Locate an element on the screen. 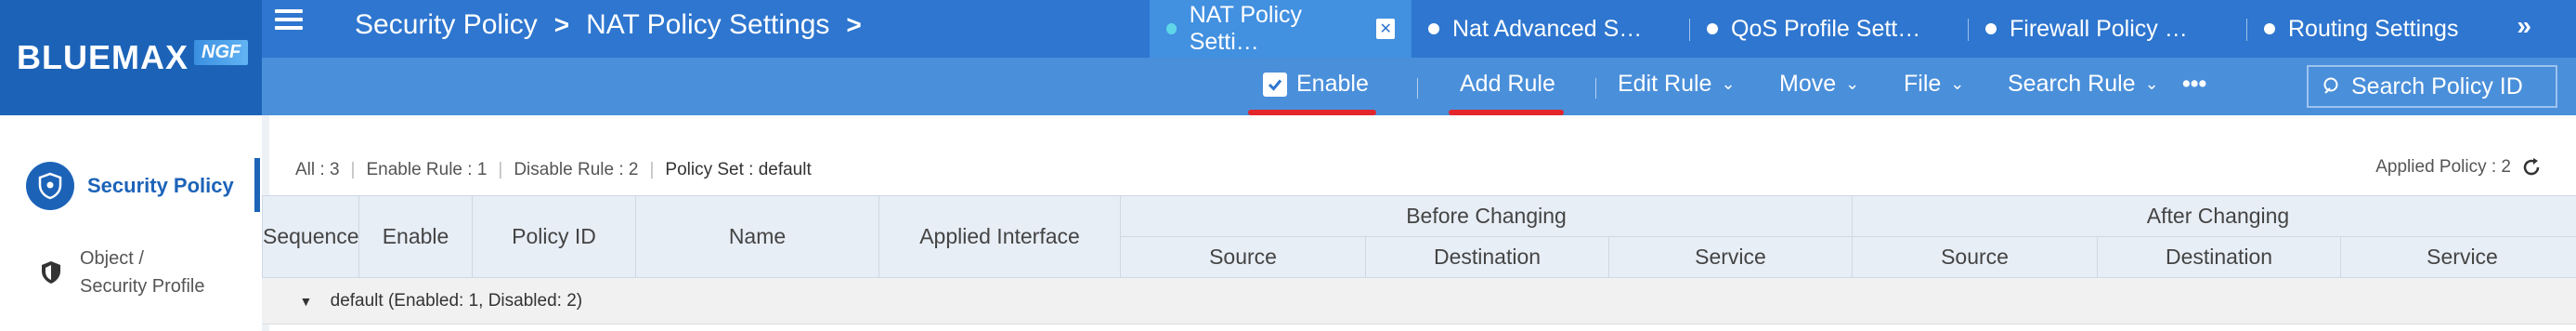  search-policy-id-placeholder: Search Policy ID is located at coordinates (2437, 86).